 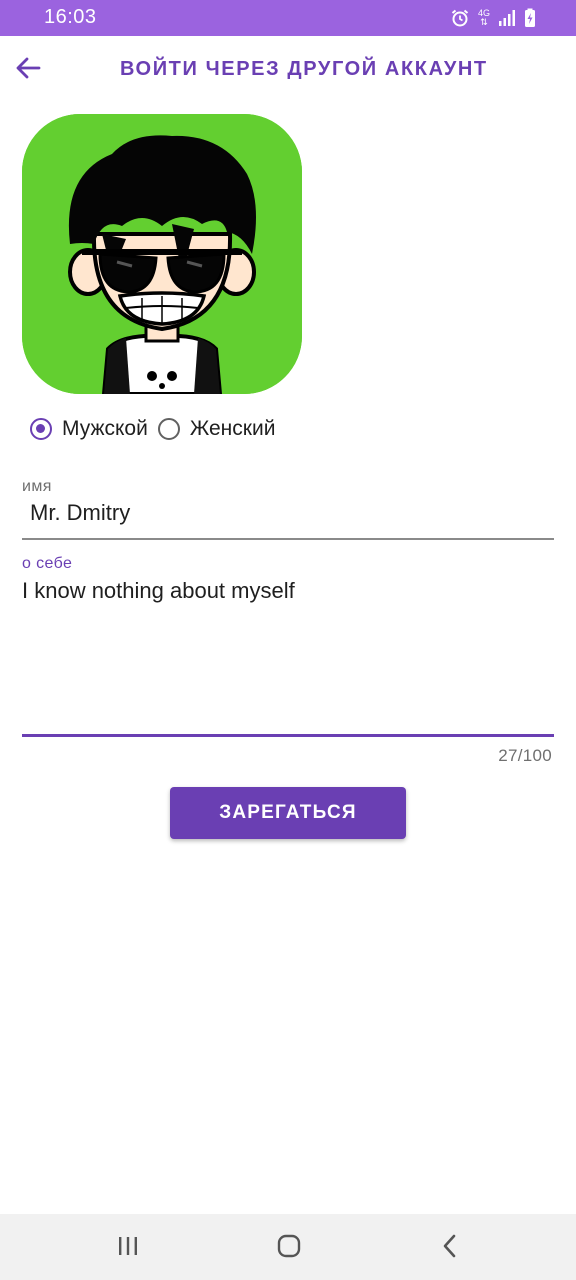 I want to click on nav-back-button, so click(x=450, y=1248).